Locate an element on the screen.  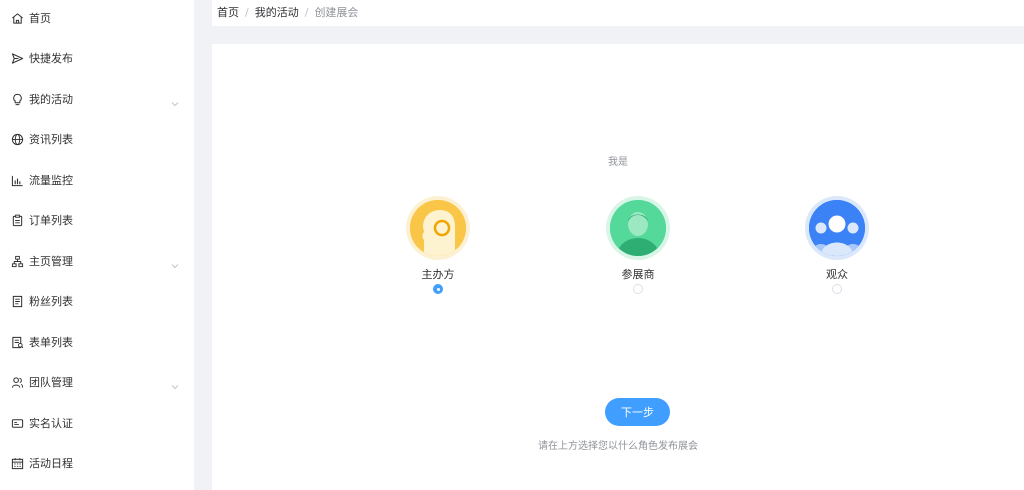
sidebar-item-activity-schedule: 活动日程 is located at coordinates (97, 463).